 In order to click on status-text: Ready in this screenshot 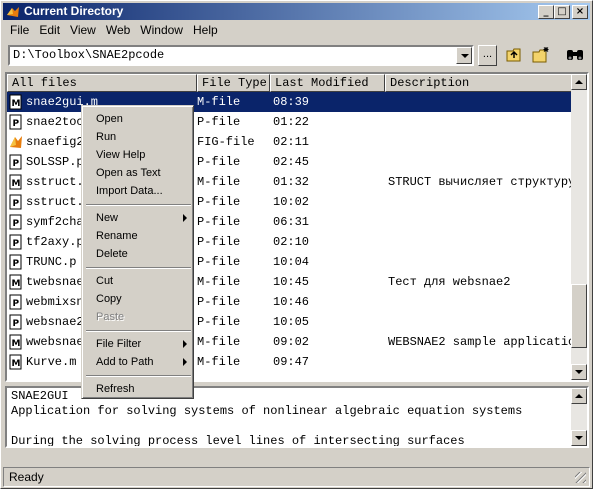, I will do `click(26, 477)`.